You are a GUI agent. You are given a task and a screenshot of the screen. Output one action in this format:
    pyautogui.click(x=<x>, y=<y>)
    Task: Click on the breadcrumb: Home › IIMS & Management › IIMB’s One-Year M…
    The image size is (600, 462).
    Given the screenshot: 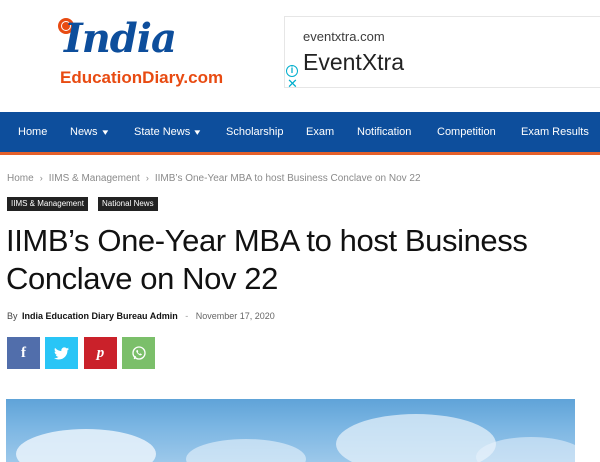 What is the action you would take?
    pyautogui.click(x=214, y=178)
    